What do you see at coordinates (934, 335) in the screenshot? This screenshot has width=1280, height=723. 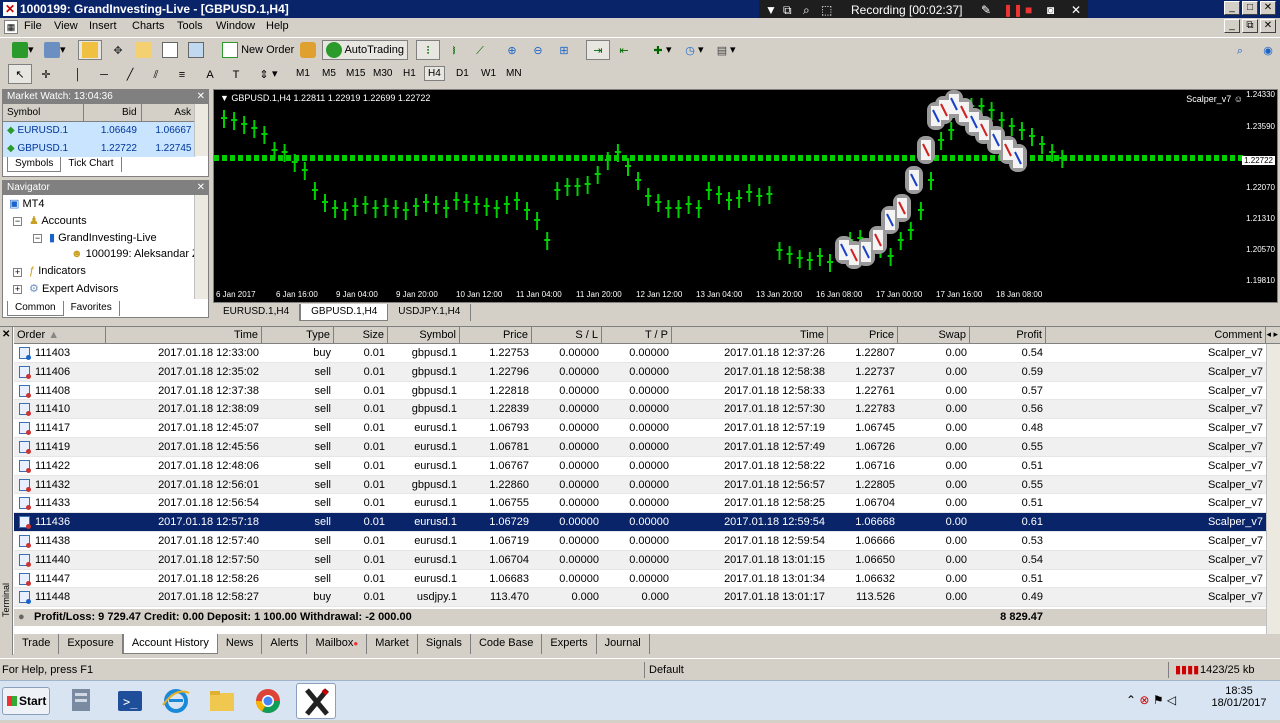 I see `col-swap: Swap` at bounding box center [934, 335].